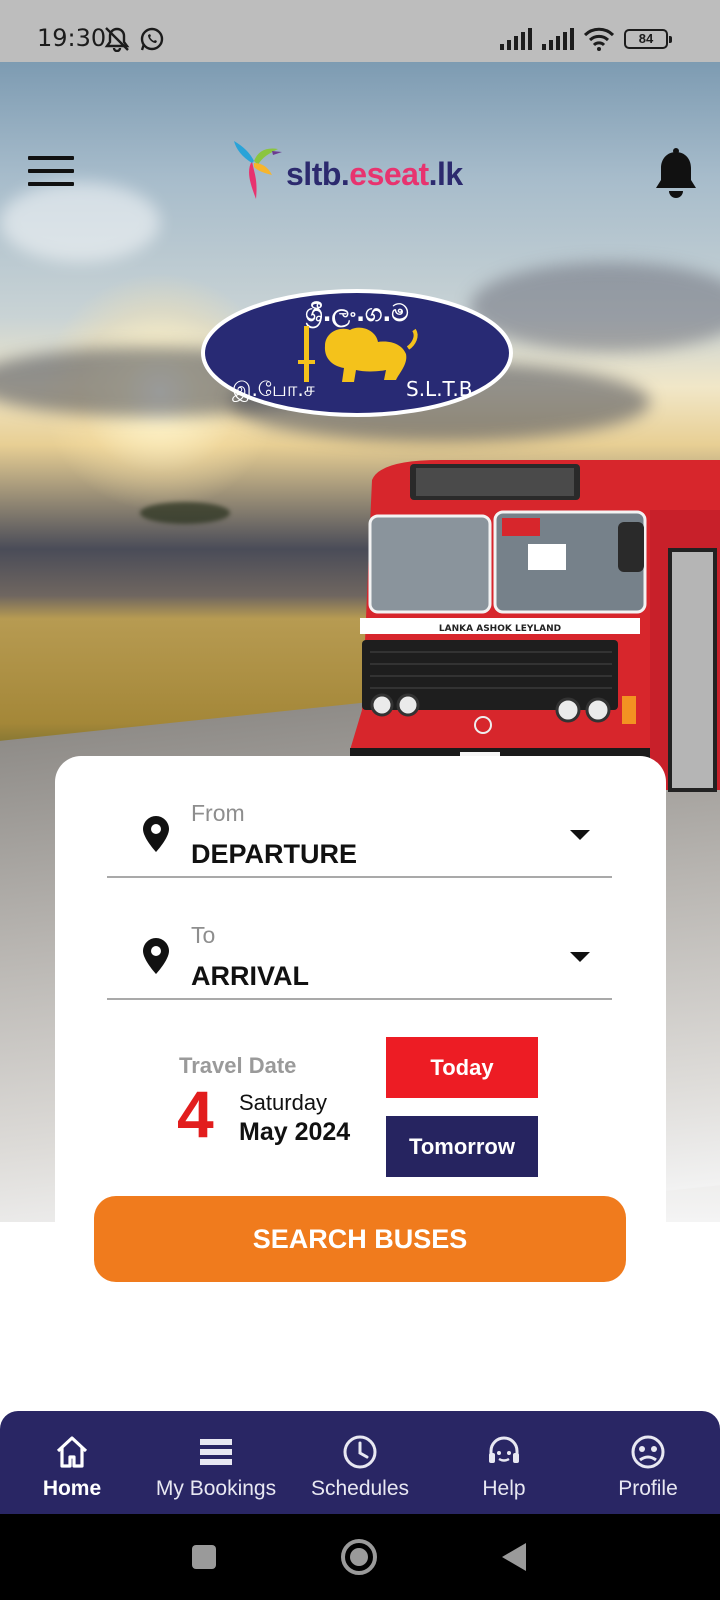 Image resolution: width=720 pixels, height=1600 pixels. What do you see at coordinates (117, 39) in the screenshot?
I see `mute-icon` at bounding box center [117, 39].